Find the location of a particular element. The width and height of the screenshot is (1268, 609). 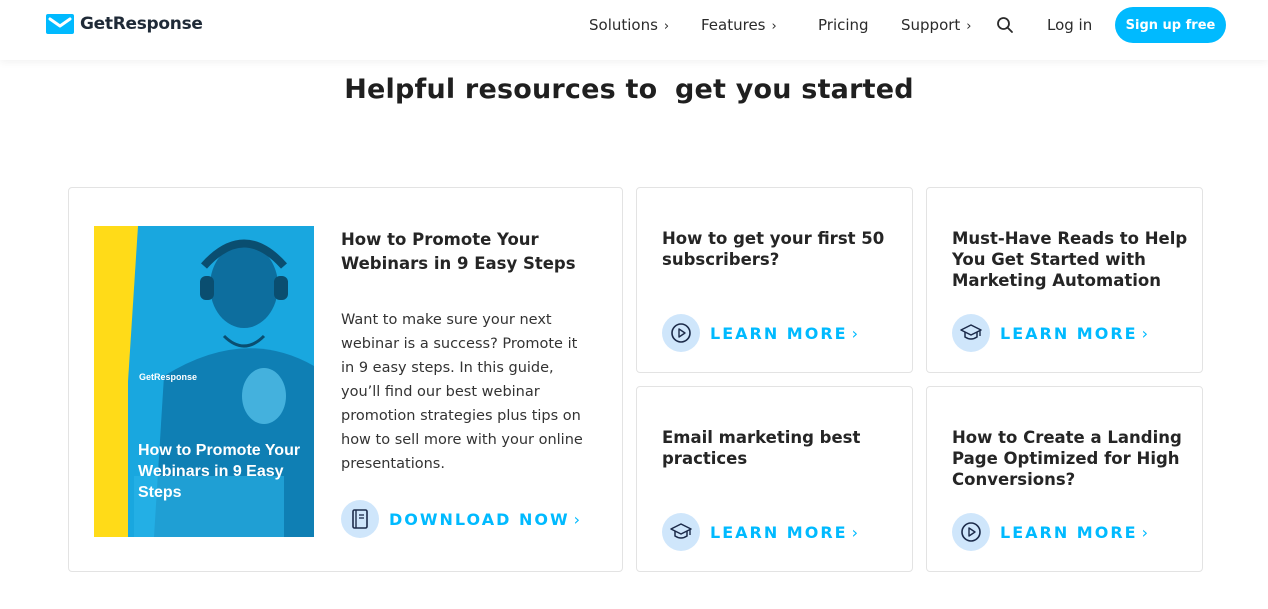

ebook-icon is located at coordinates (360, 519).